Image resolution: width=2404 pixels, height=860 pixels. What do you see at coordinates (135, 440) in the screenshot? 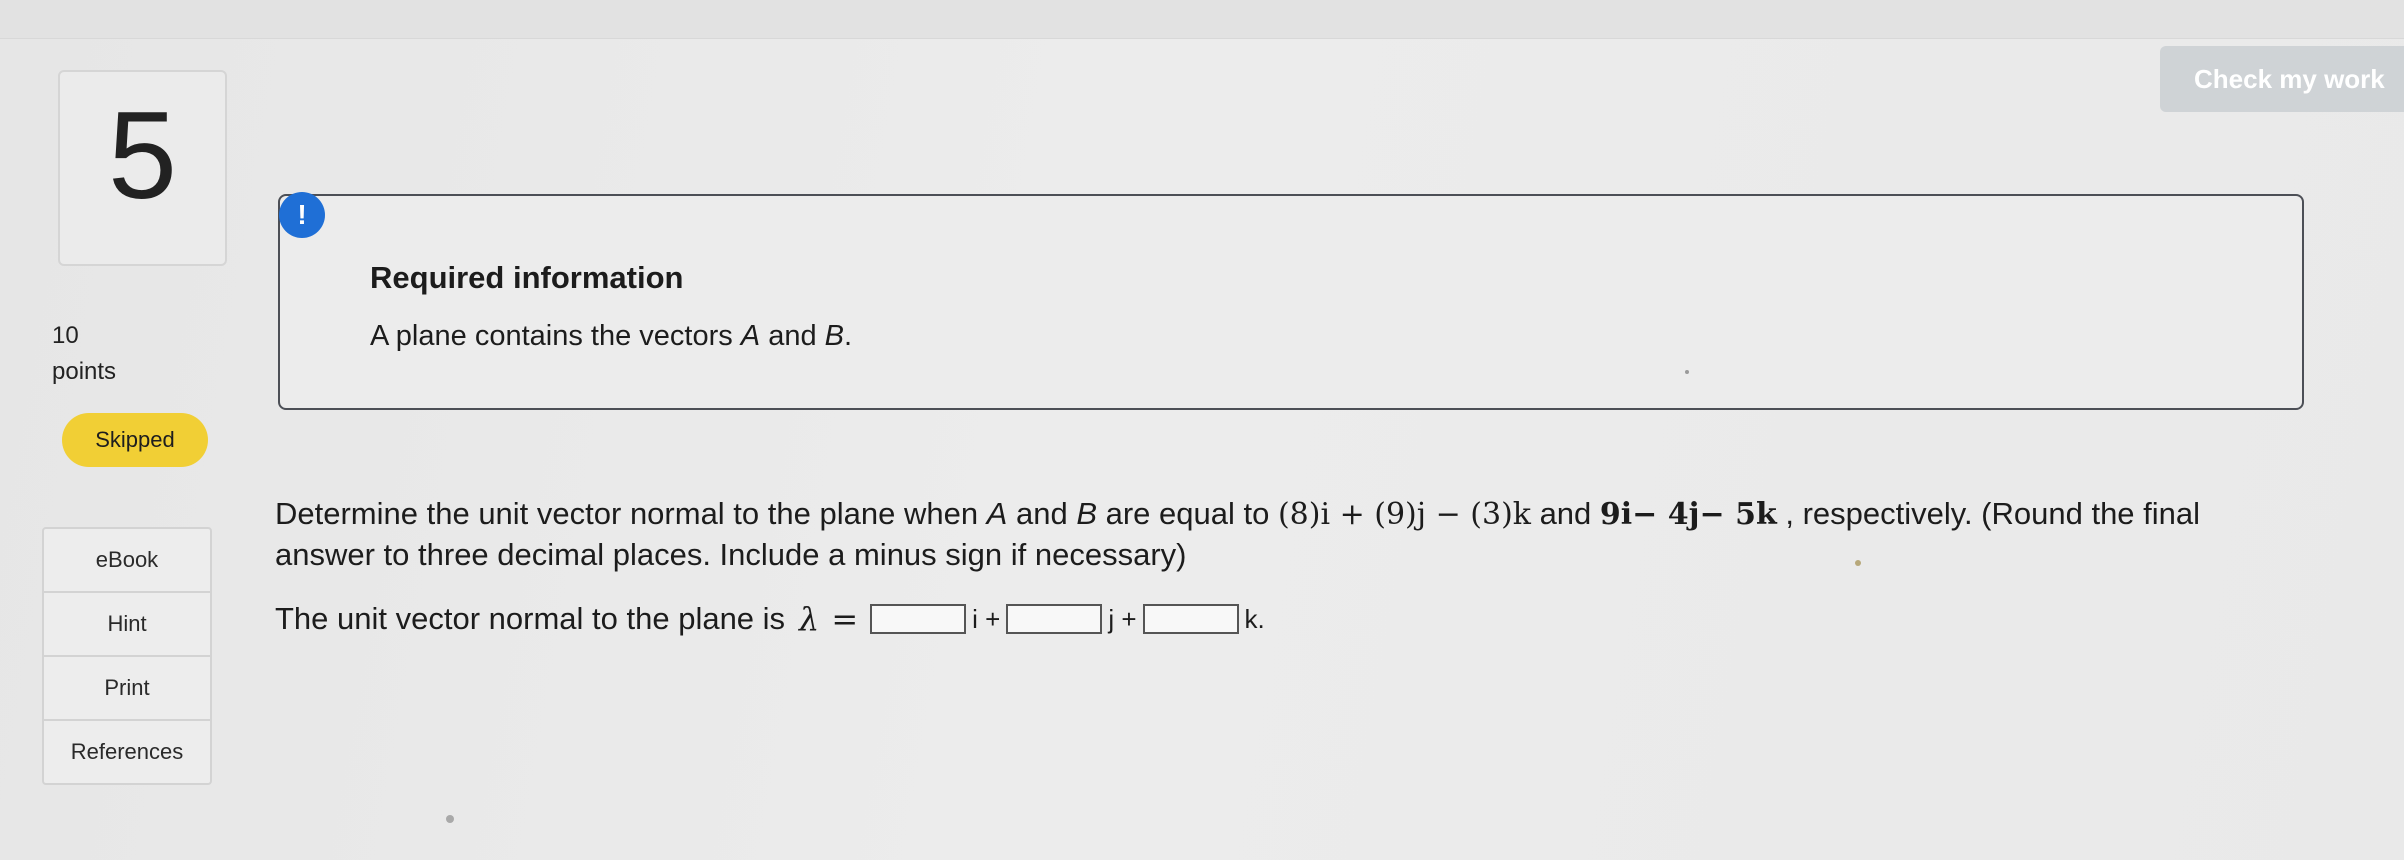
I see `status-badge: Skipped` at bounding box center [135, 440].